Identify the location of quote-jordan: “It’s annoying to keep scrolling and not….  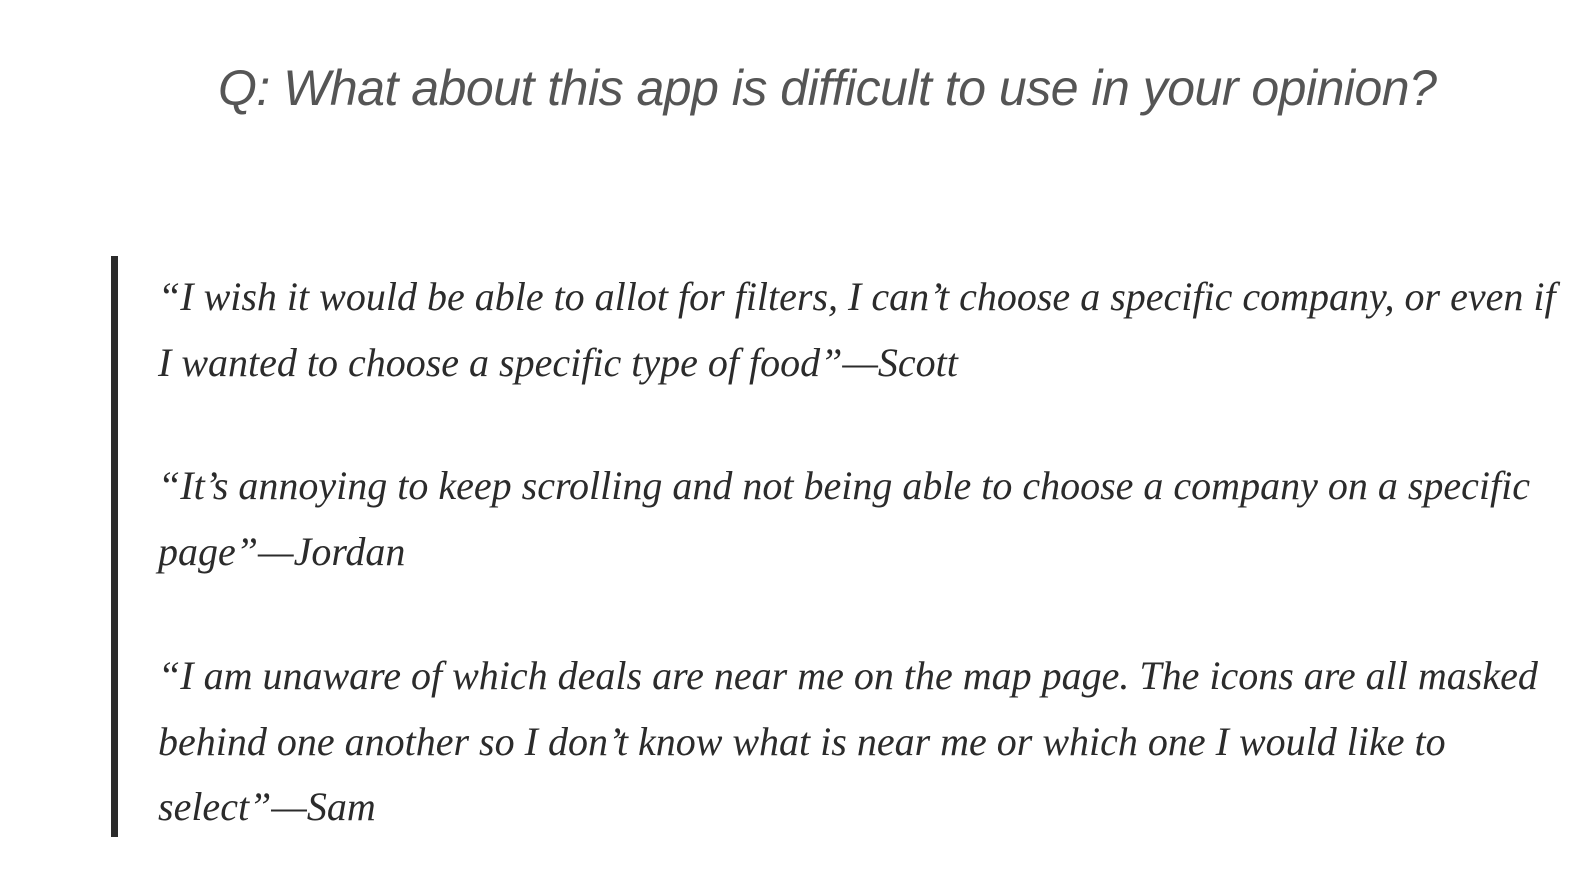
(844, 518).